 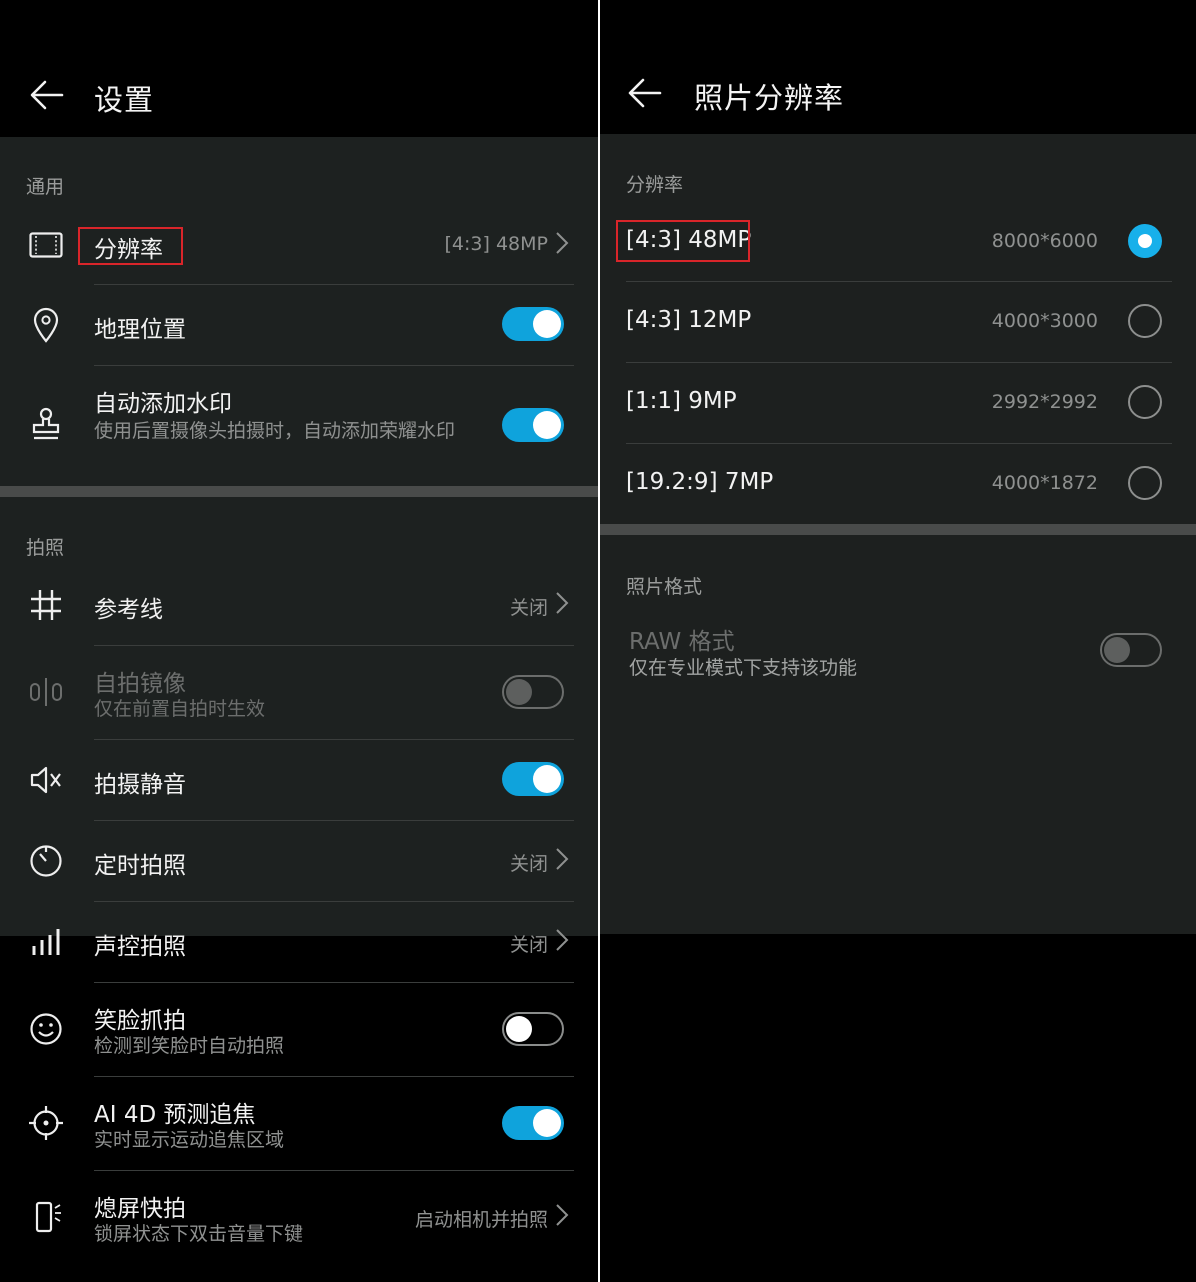 What do you see at coordinates (681, 401) in the screenshot?
I see `resolution-option-label: [1:1] 9MP` at bounding box center [681, 401].